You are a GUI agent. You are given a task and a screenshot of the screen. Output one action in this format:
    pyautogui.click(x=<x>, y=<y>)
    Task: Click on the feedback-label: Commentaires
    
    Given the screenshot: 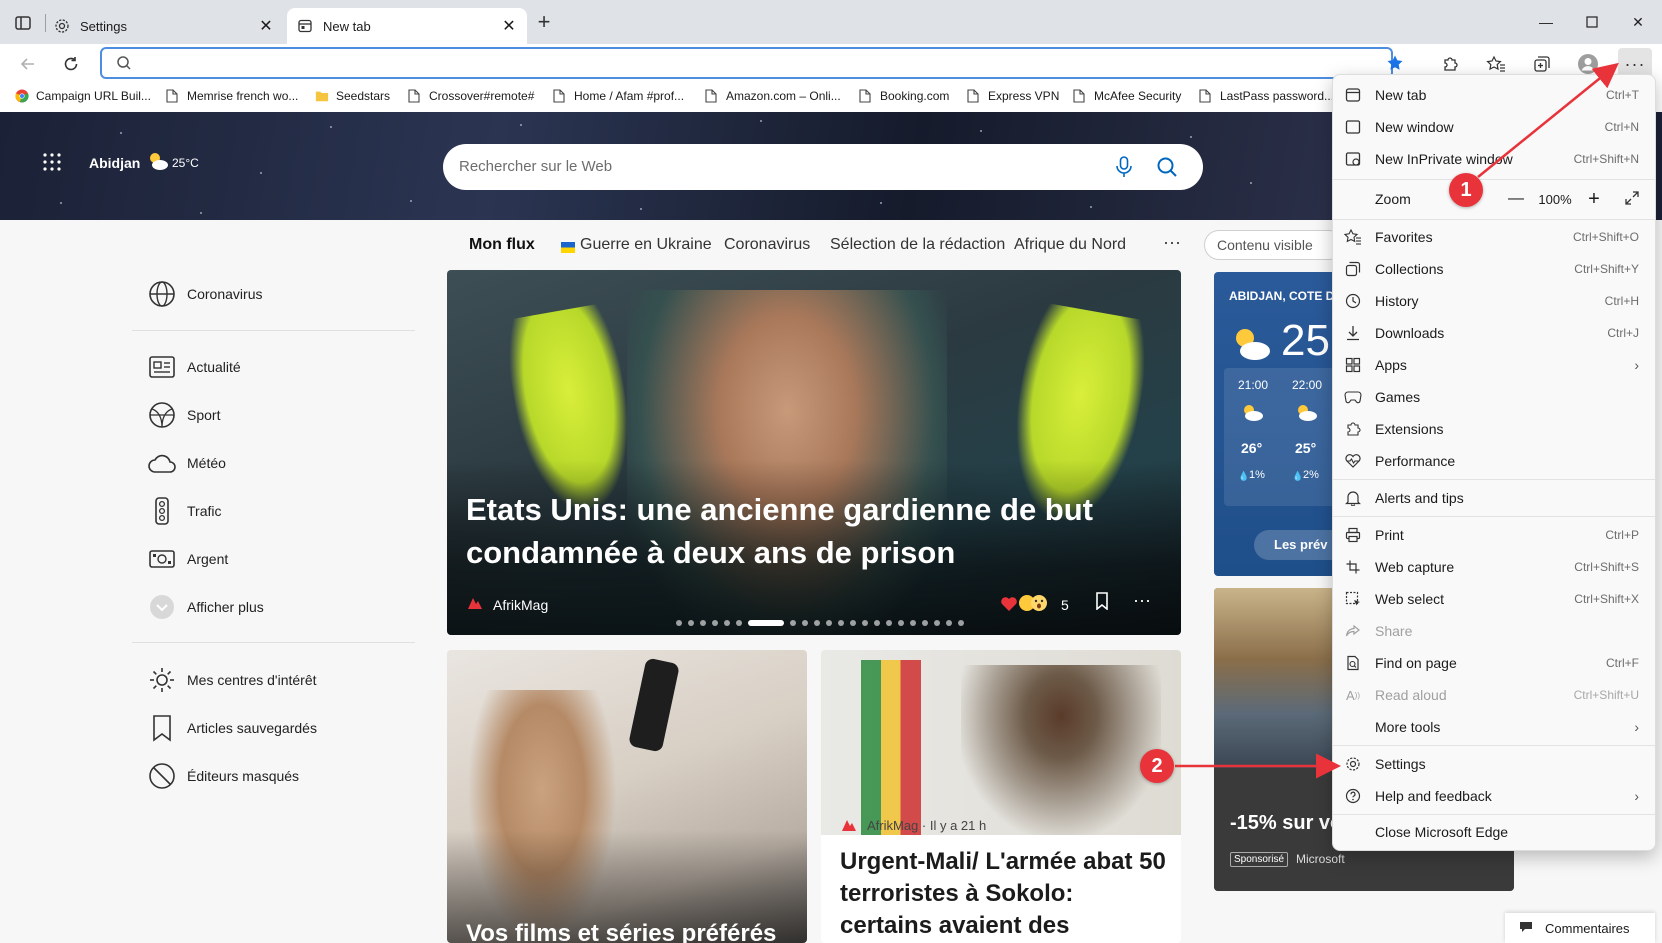 What is the action you would take?
    pyautogui.click(x=1587, y=928)
    